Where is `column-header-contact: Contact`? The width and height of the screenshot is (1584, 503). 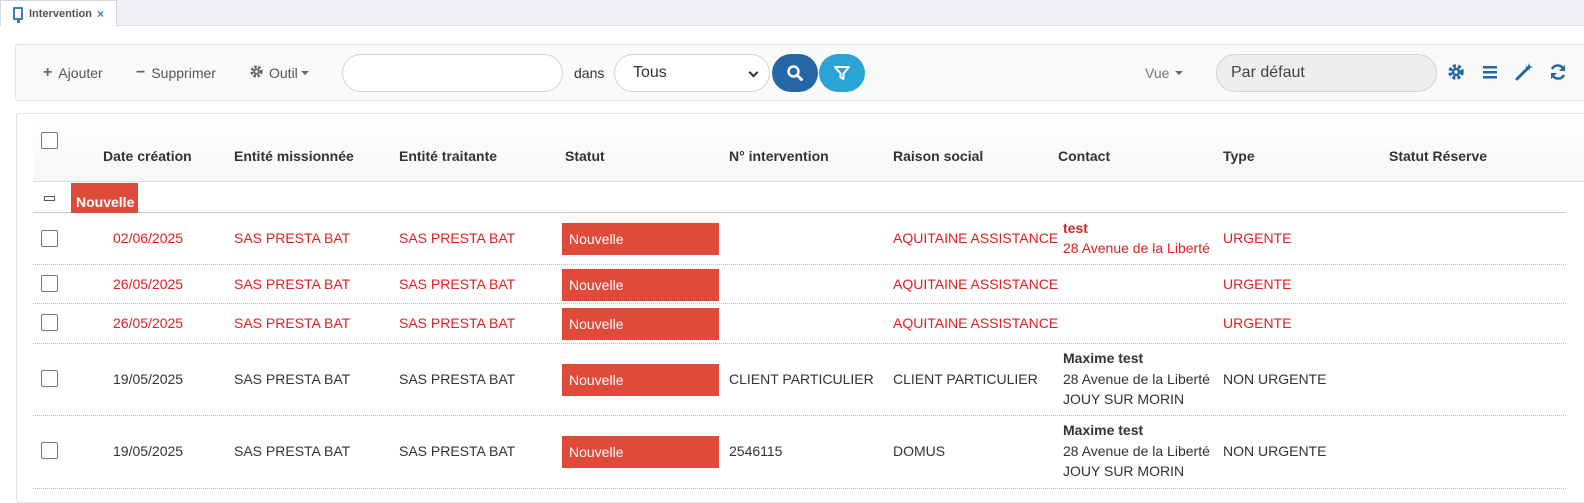 column-header-contact: Contact is located at coordinates (1084, 156).